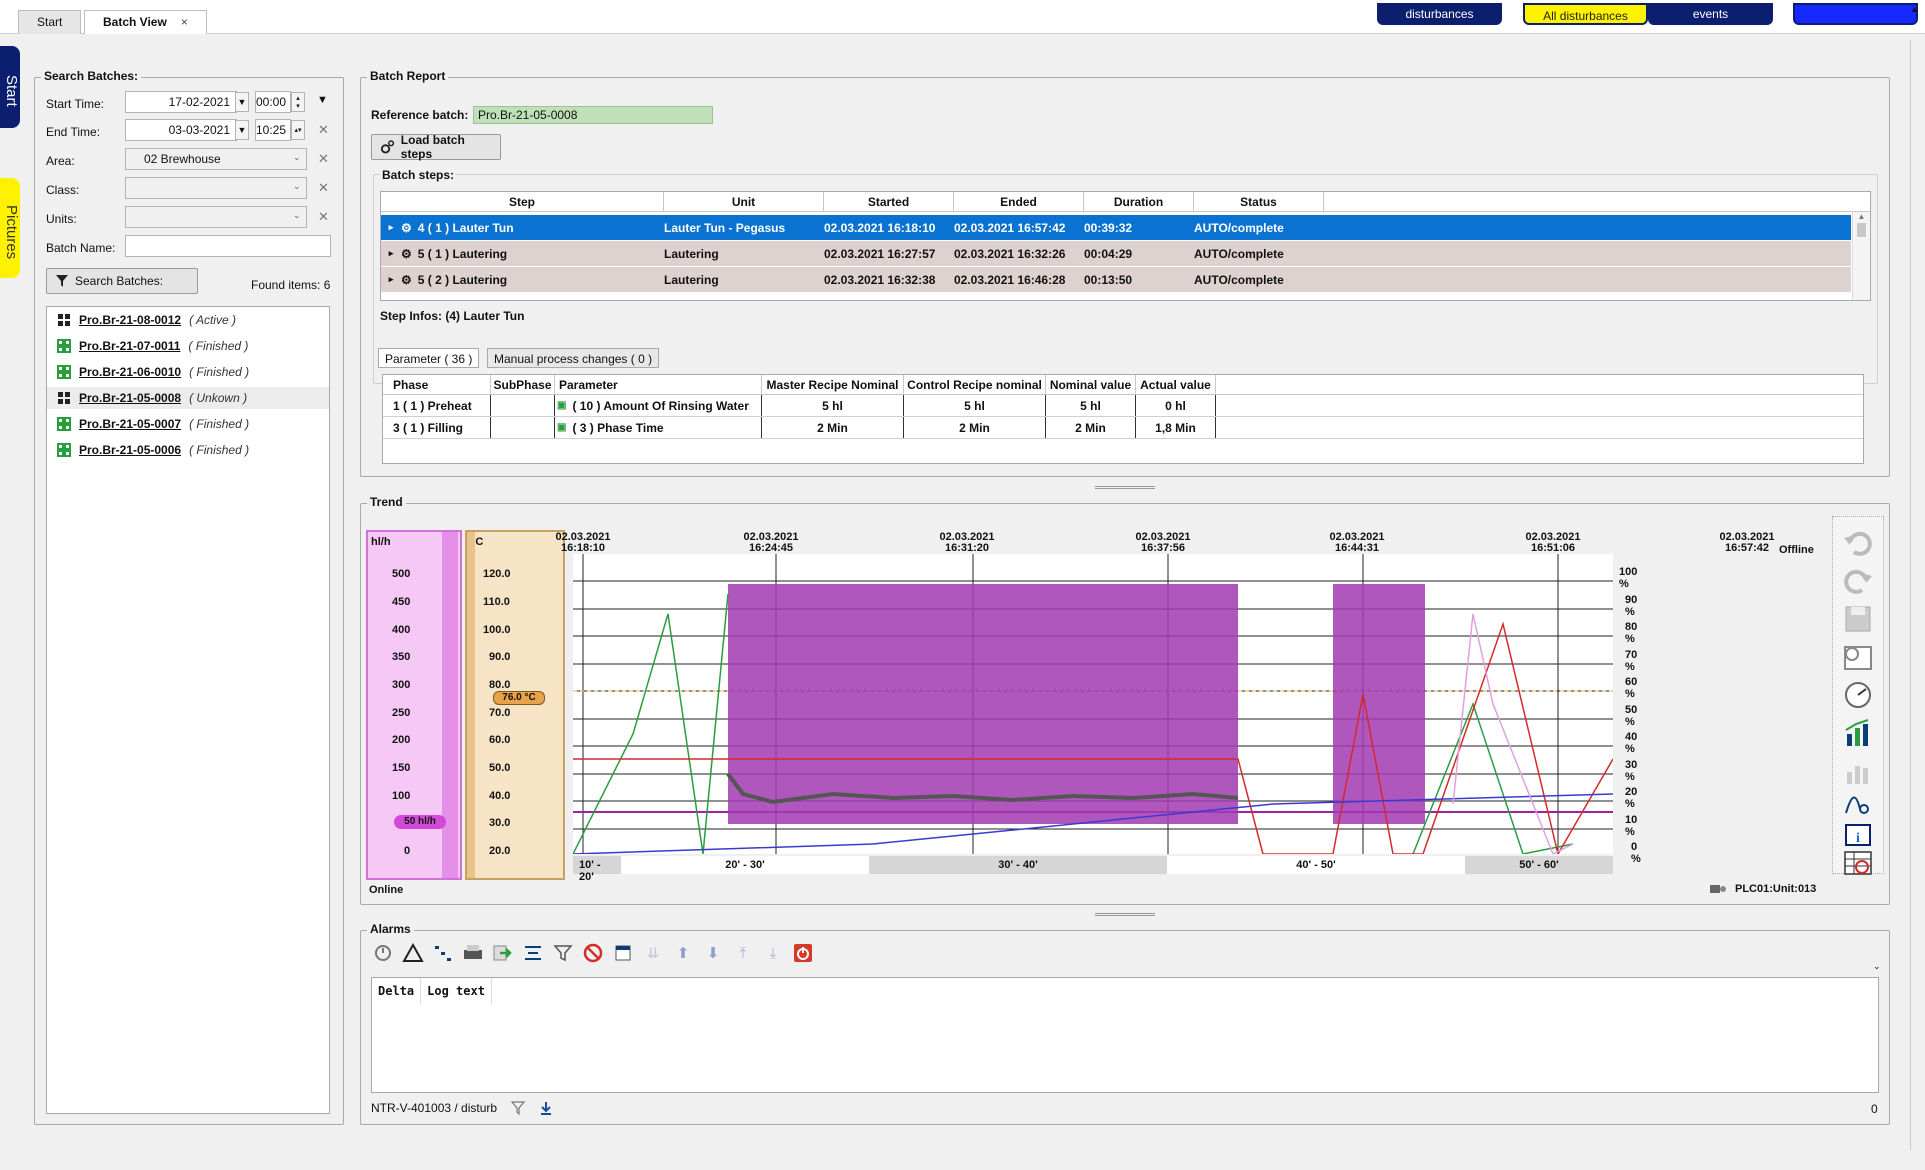 The width and height of the screenshot is (1925, 1170). I want to click on start-hour-field: 00:00, so click(273, 102).